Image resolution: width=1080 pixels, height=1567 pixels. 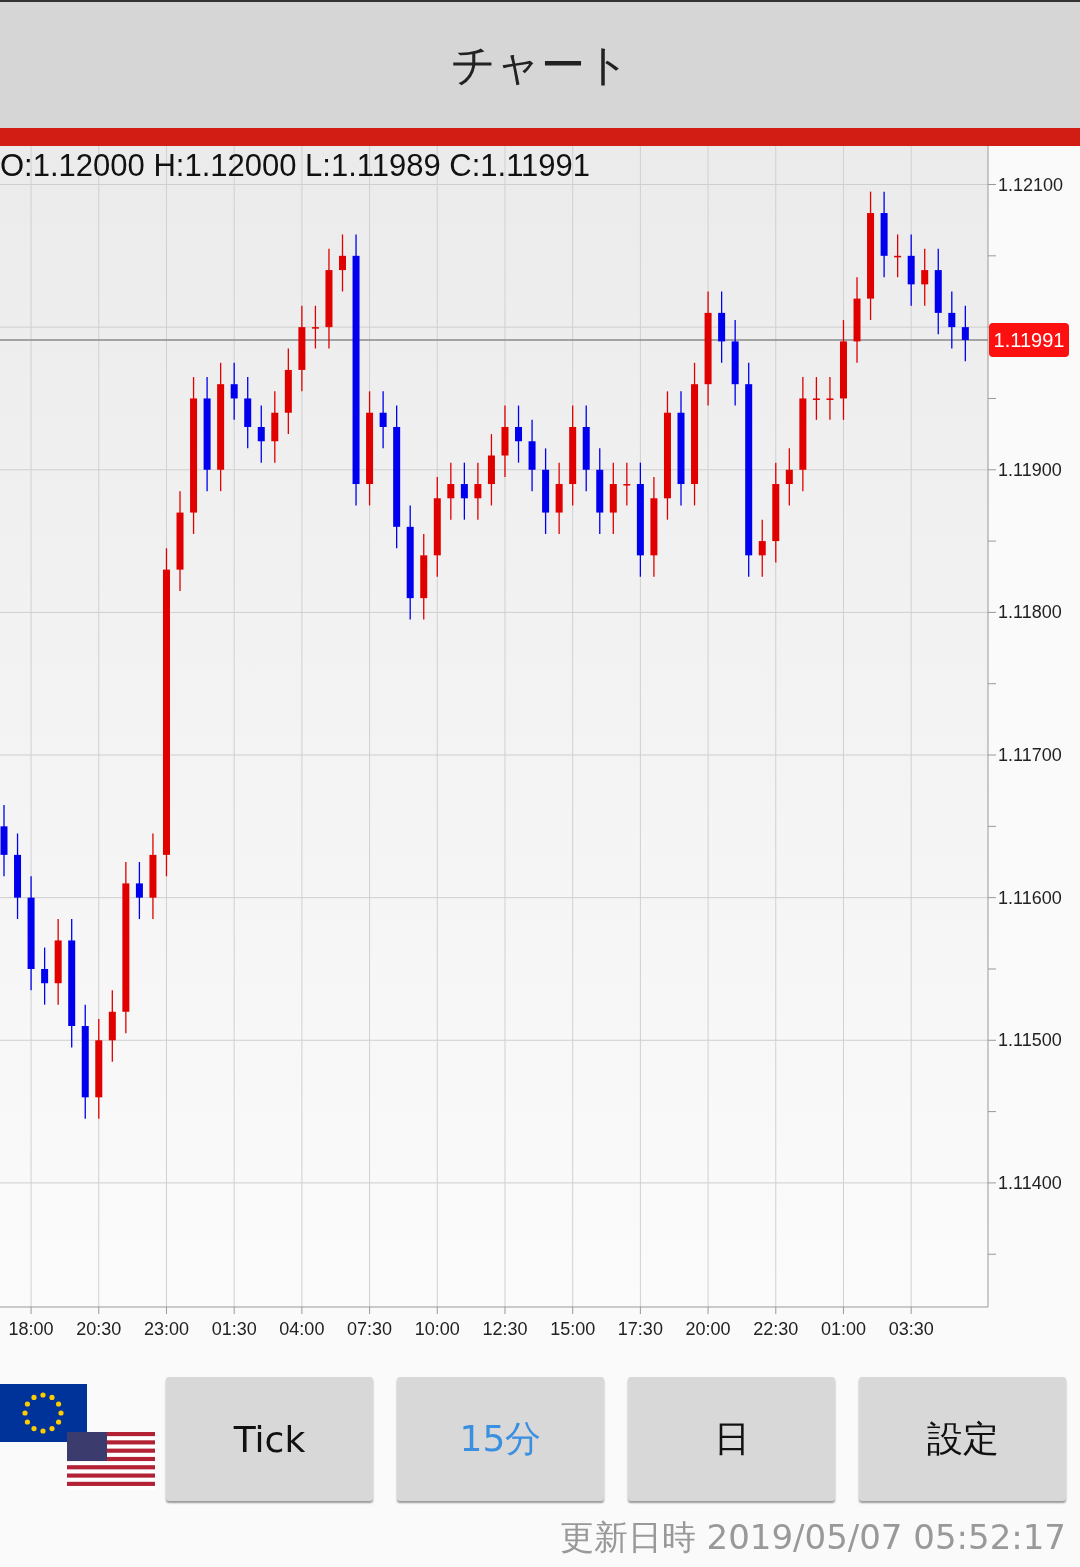 What do you see at coordinates (31, 1329) in the screenshot?
I see `axis-label: 18:00` at bounding box center [31, 1329].